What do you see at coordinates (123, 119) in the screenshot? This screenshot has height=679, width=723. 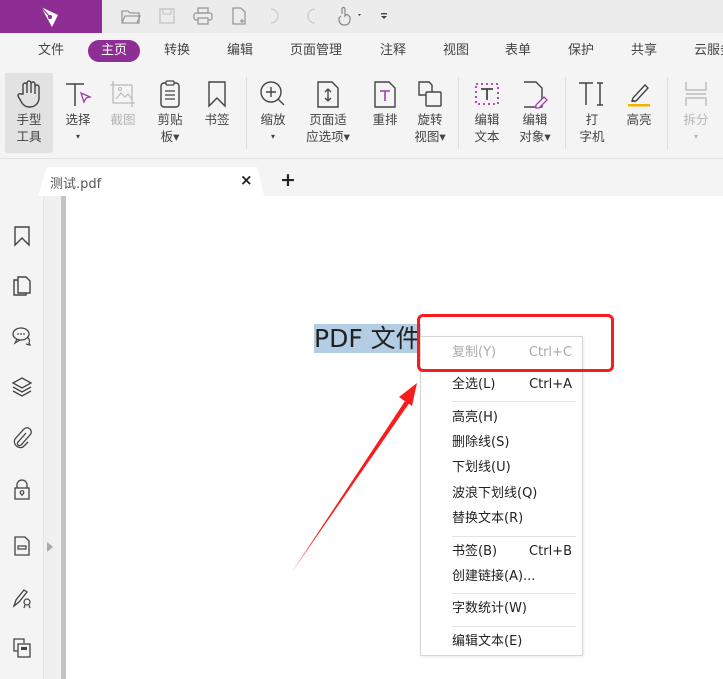 I see `screenshot-label: 截图` at bounding box center [123, 119].